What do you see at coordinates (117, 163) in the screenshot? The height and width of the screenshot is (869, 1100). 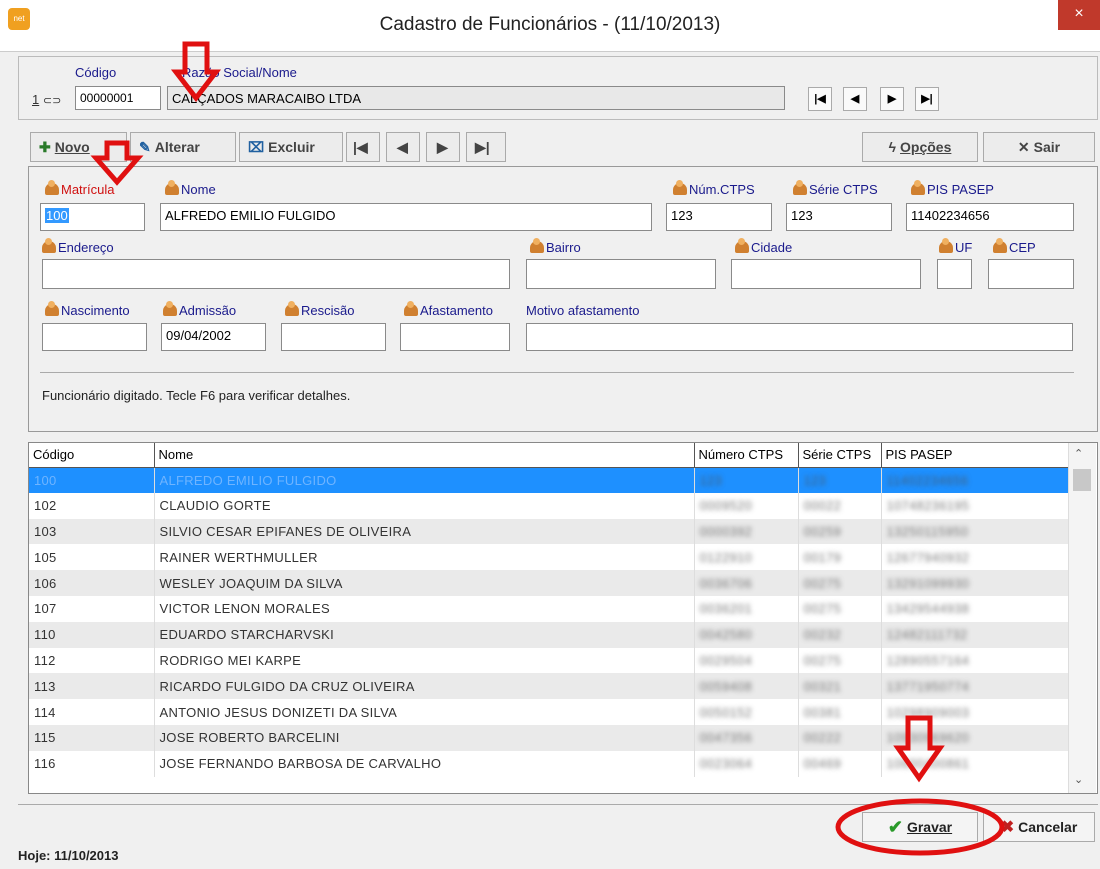 I see `annotation-arrow-matricula` at bounding box center [117, 163].